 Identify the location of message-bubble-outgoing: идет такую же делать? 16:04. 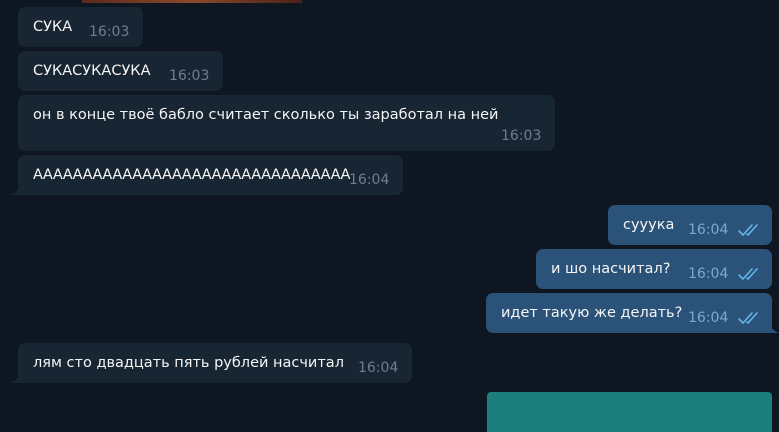
(629, 313).